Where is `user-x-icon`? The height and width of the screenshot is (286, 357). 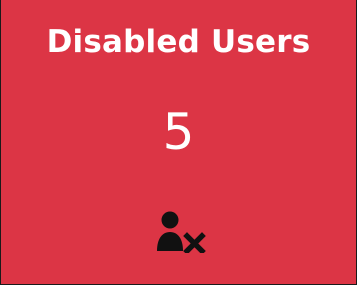 user-x-icon is located at coordinates (181, 232).